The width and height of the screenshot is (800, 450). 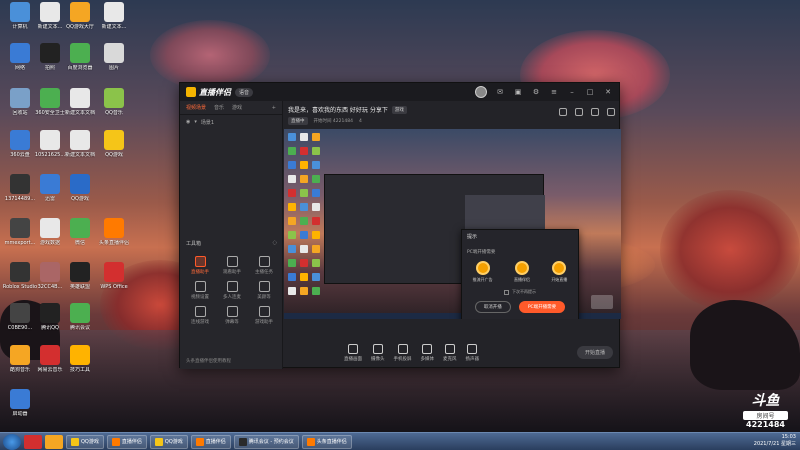 What do you see at coordinates (789, 437) in the screenshot?
I see `clock-time: 15:03` at bounding box center [789, 437].